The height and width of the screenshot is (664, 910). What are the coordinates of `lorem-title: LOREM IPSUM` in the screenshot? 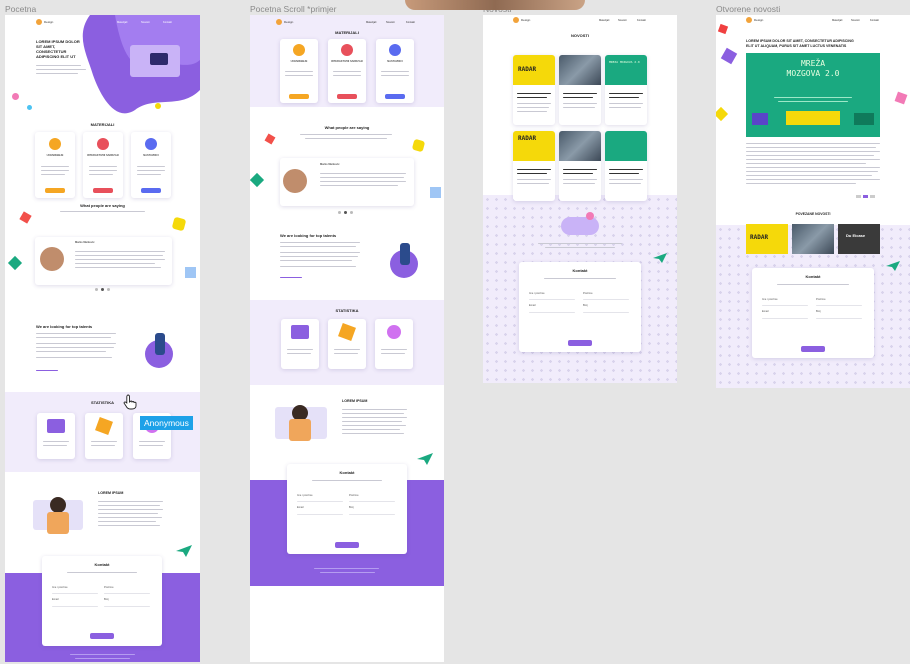 It's located at (111, 493).